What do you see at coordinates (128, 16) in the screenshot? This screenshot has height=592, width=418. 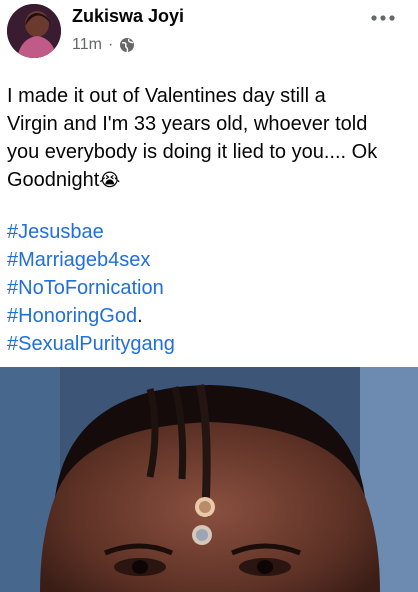 I see `author-name: Zukiswa Joyi` at bounding box center [128, 16].